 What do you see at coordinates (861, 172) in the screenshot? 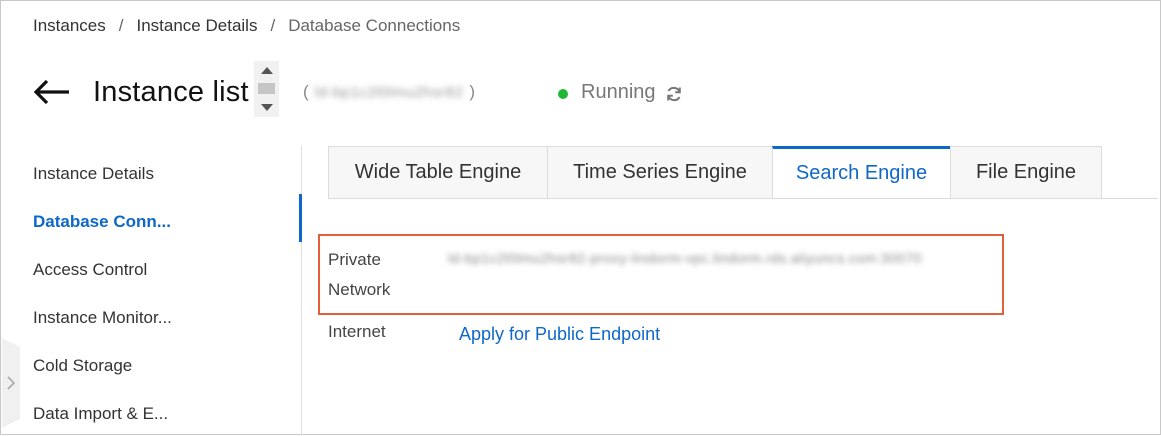
I see `tab-search-engine: Search Engine` at bounding box center [861, 172].